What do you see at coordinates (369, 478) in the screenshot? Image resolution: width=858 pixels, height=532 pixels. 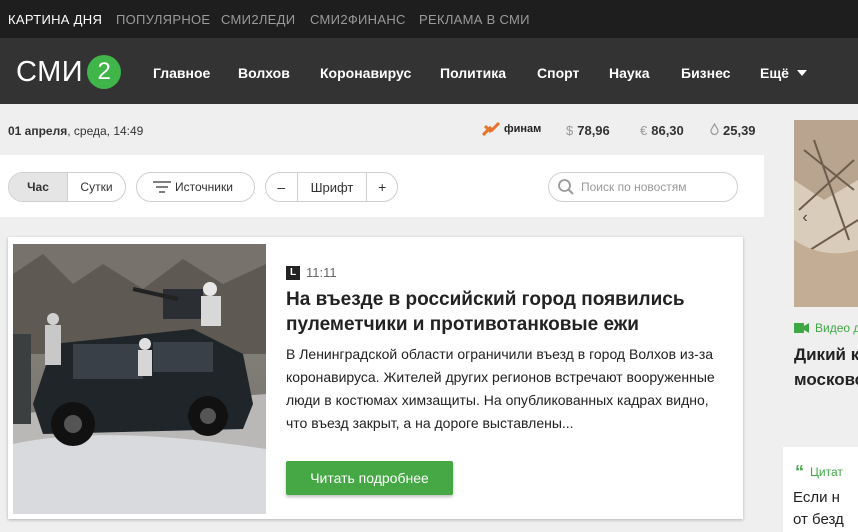 I see `read-more-button: Читать подробнее` at bounding box center [369, 478].